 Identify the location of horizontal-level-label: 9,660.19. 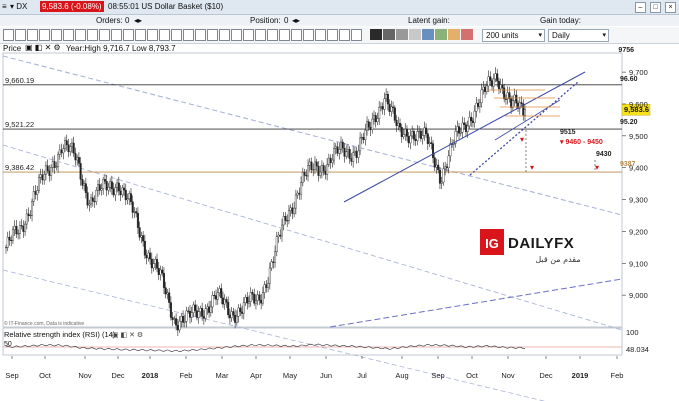
(19, 80).